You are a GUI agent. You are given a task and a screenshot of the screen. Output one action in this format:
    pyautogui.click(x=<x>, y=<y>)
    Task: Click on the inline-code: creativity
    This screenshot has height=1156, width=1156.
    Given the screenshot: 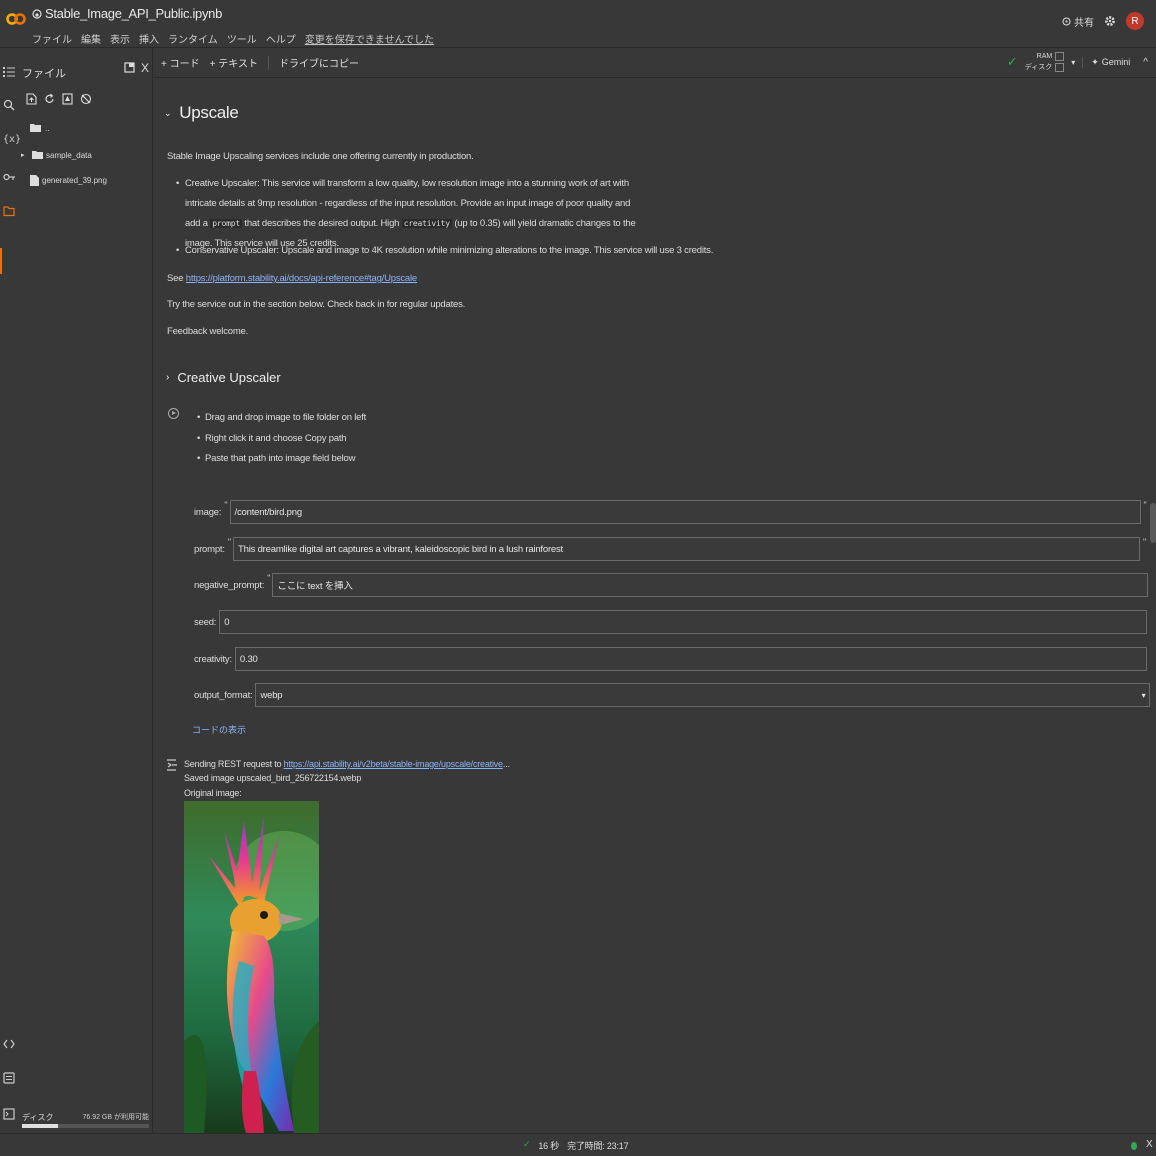 What is the action you would take?
    pyautogui.click(x=426, y=223)
    